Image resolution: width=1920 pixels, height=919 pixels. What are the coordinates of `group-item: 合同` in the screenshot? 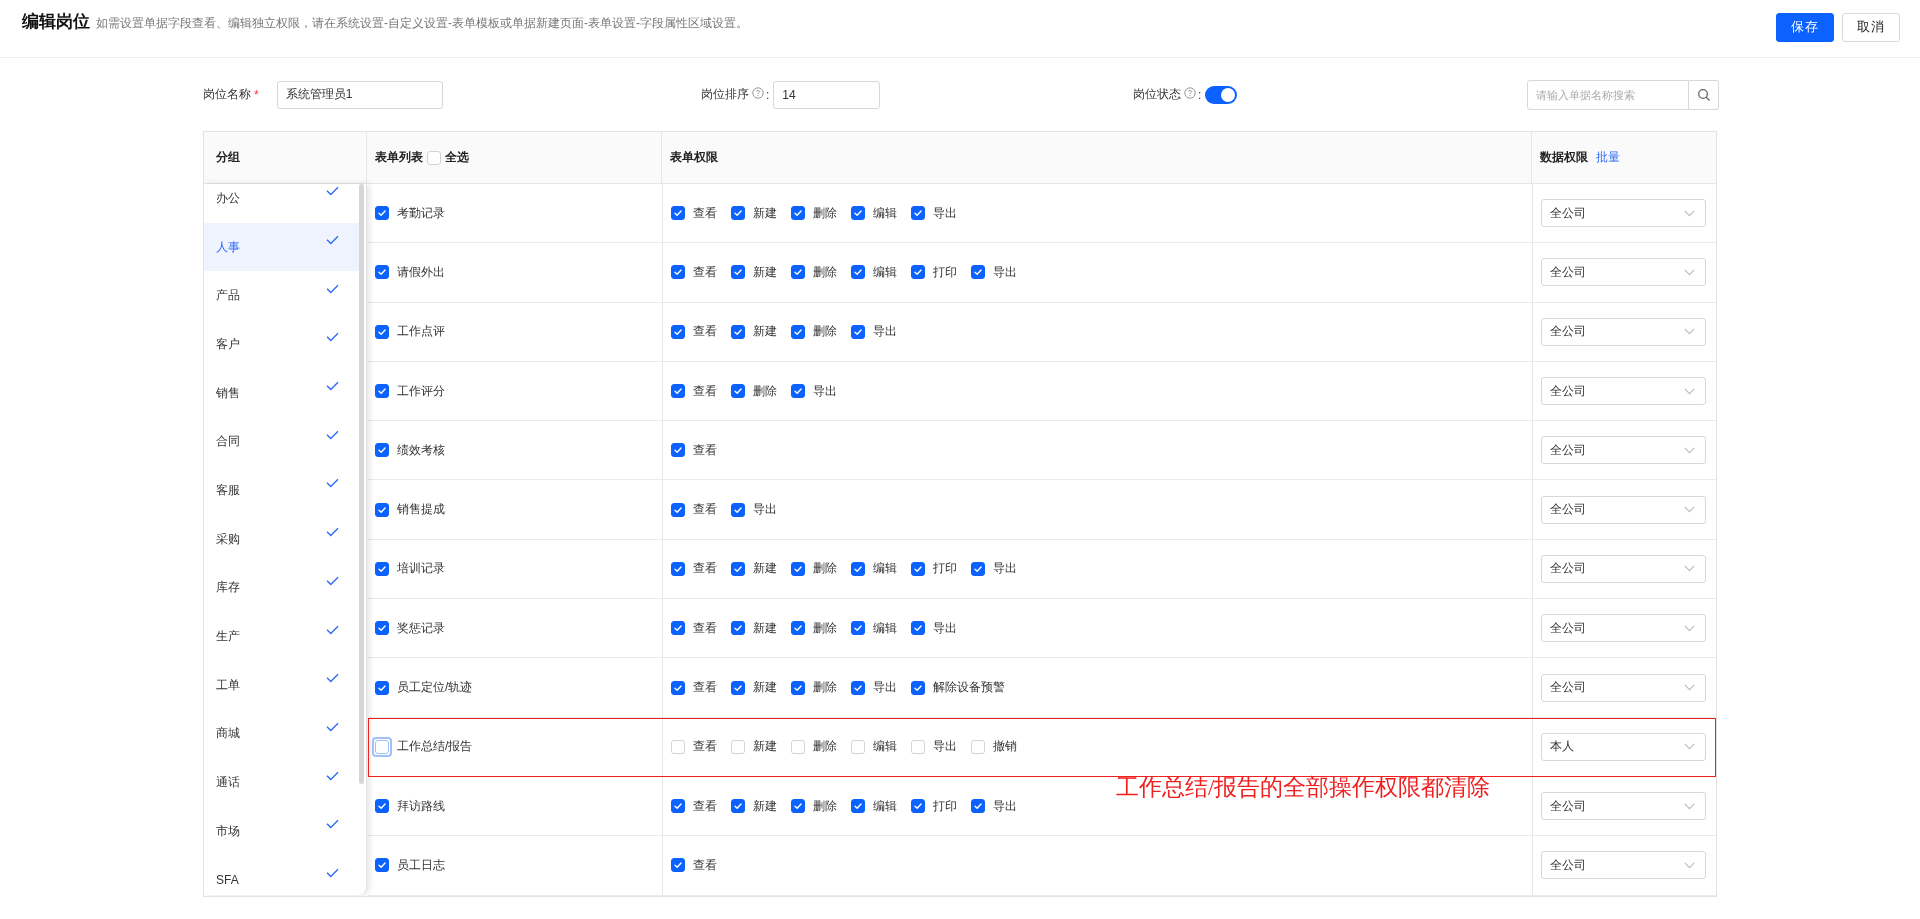 It's located at (281, 442).